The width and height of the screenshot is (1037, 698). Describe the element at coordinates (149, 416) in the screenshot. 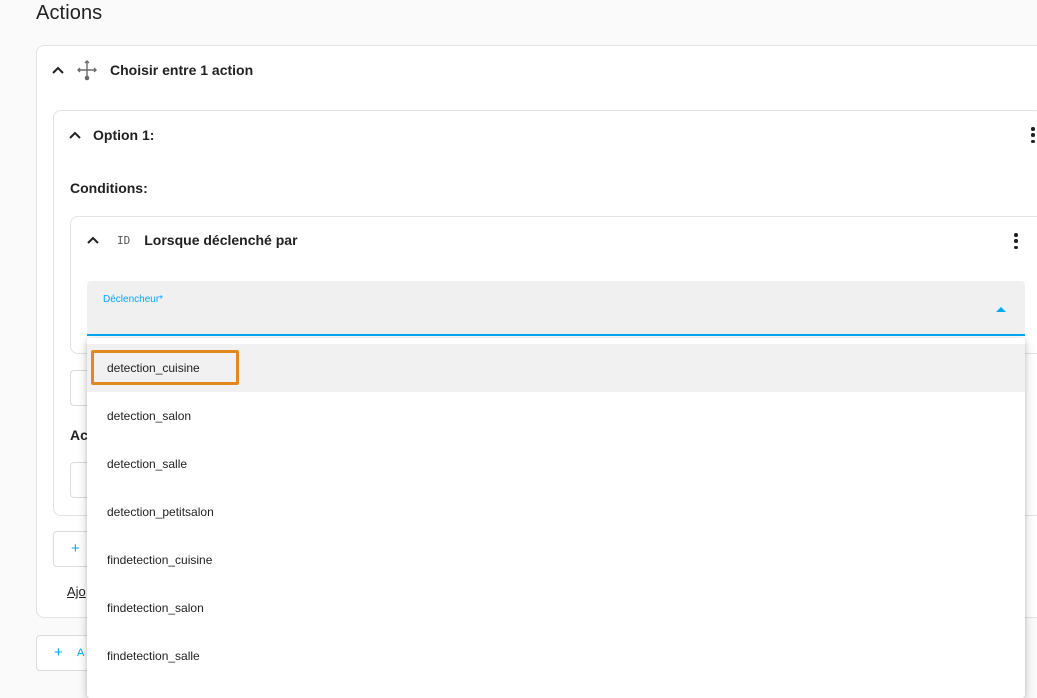

I see `dropdown-item-label: detection_salon` at that location.